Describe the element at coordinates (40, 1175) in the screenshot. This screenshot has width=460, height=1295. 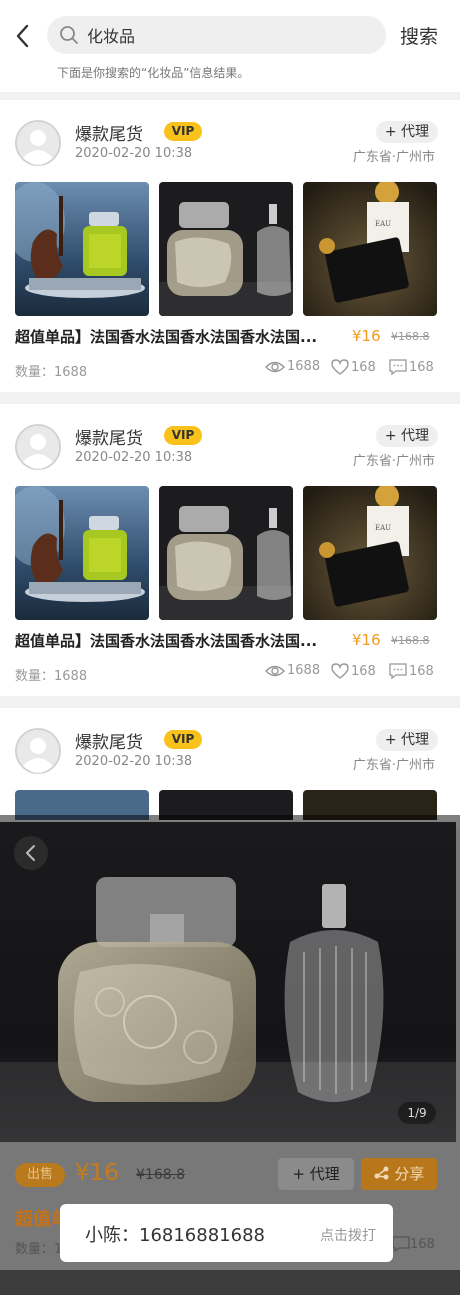
I see `sell-badge: 出售` at that location.